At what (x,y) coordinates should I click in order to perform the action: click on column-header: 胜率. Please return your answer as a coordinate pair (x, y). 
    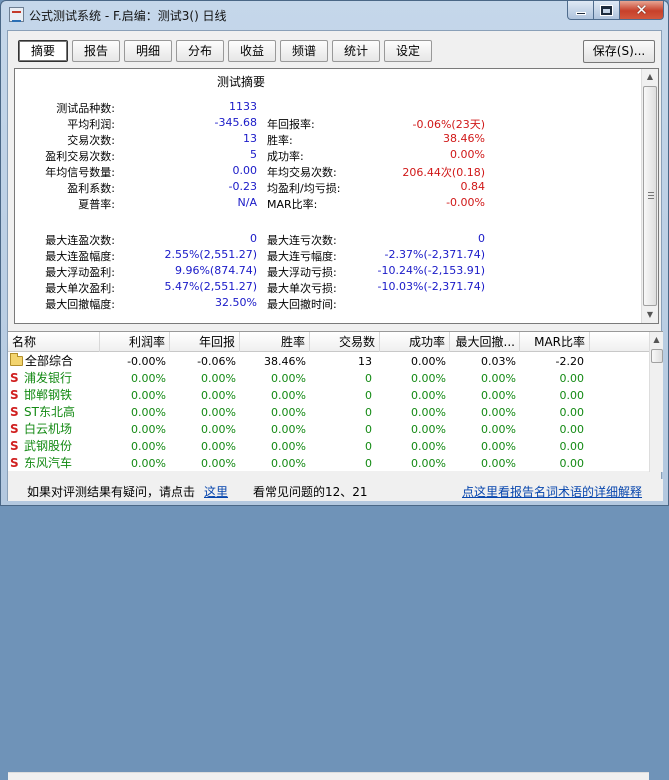
    Looking at the image, I should click on (275, 342).